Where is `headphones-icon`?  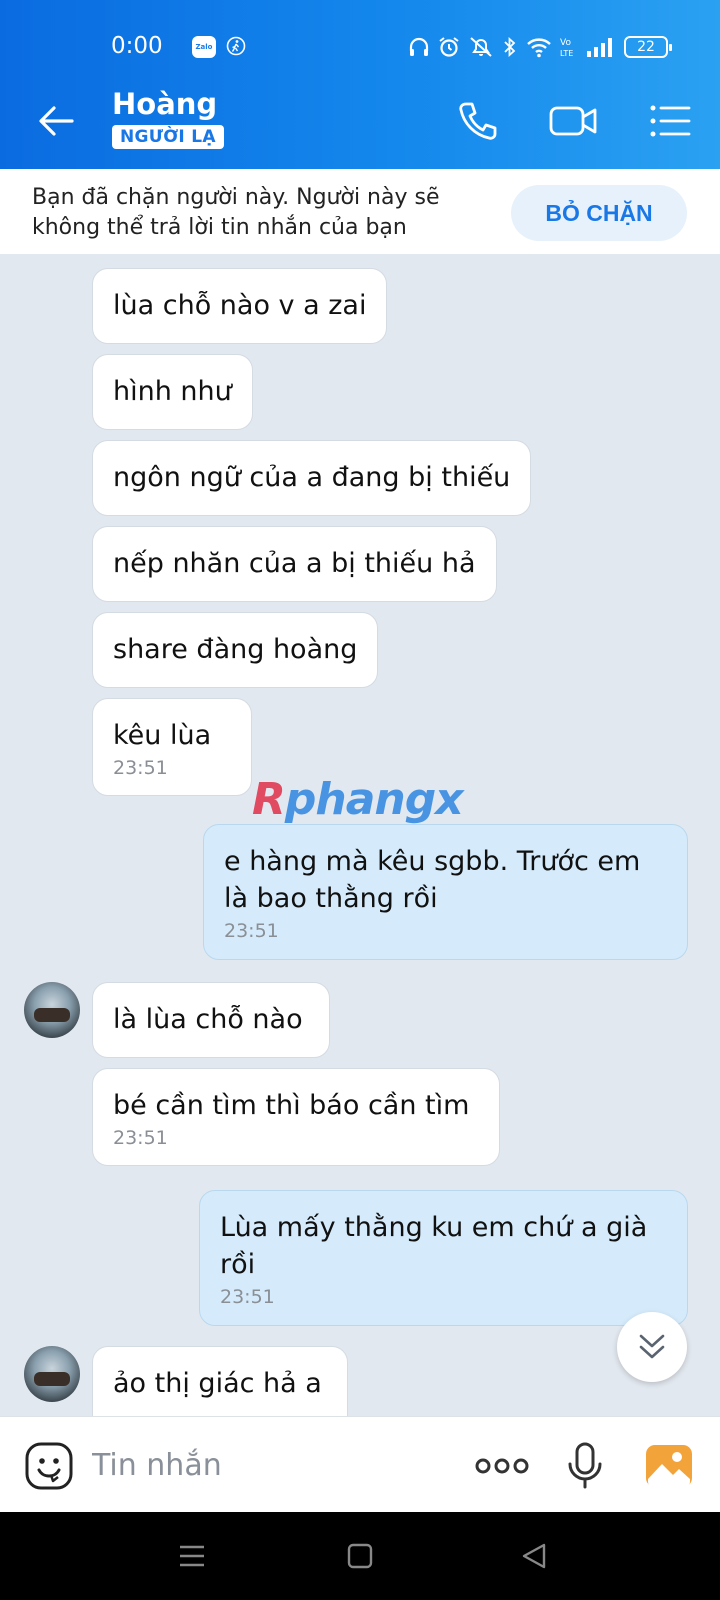 headphones-icon is located at coordinates (419, 46).